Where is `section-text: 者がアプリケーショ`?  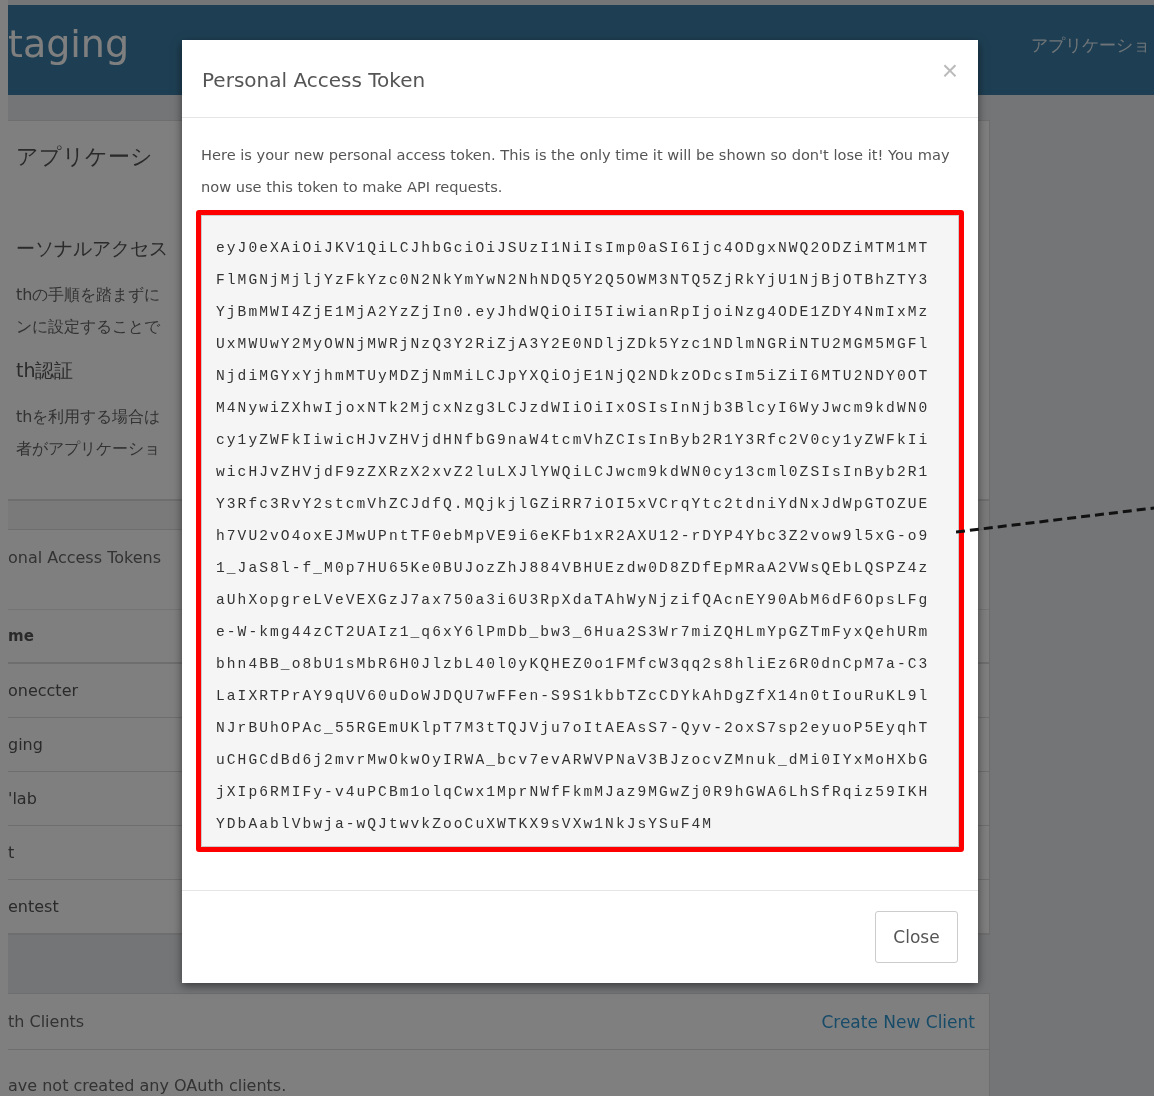 section-text: 者がアプリケーショ is located at coordinates (88, 449).